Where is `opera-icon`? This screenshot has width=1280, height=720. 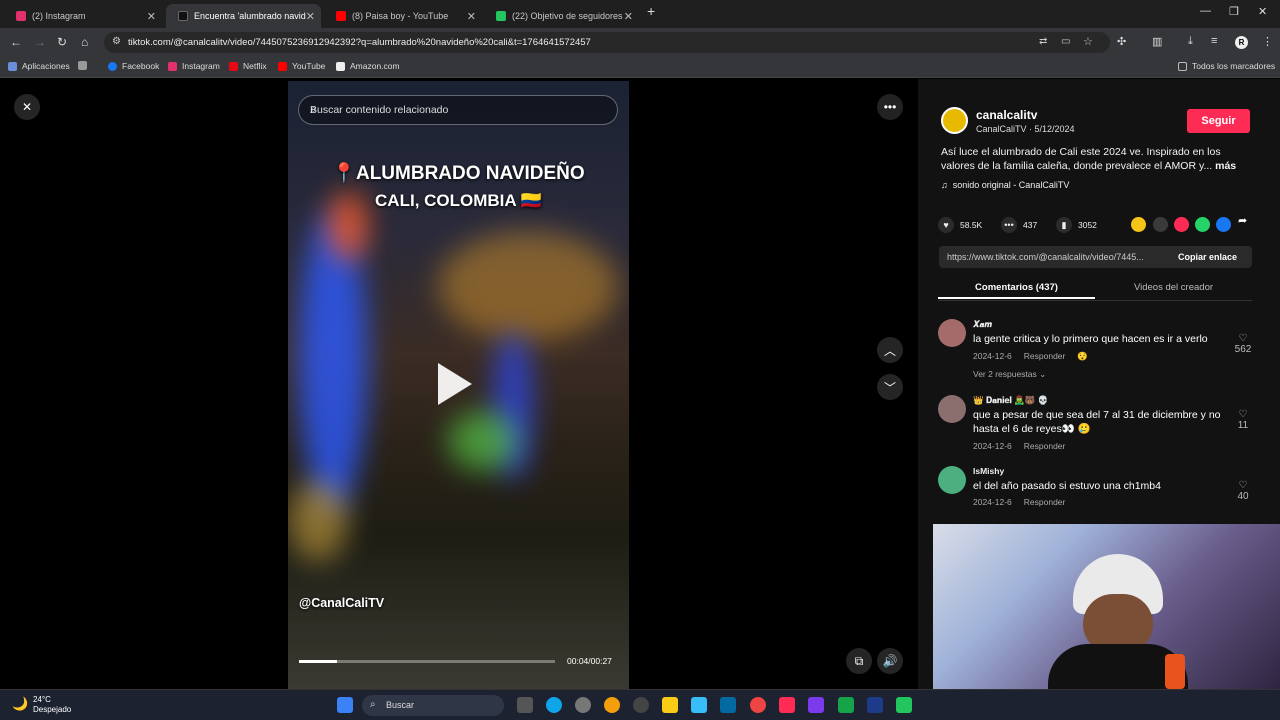
opera-icon is located at coordinates (758, 705).